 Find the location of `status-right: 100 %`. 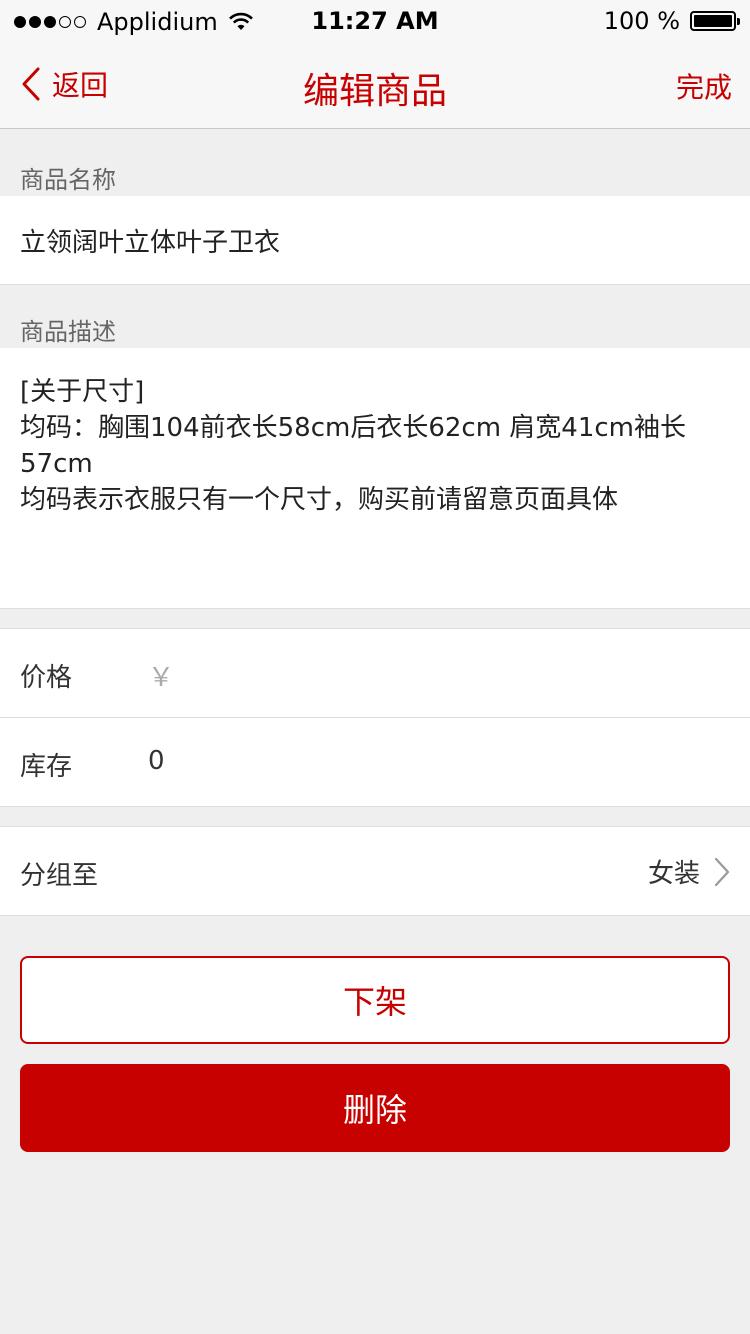

status-right: 100 % is located at coordinates (671, 21).